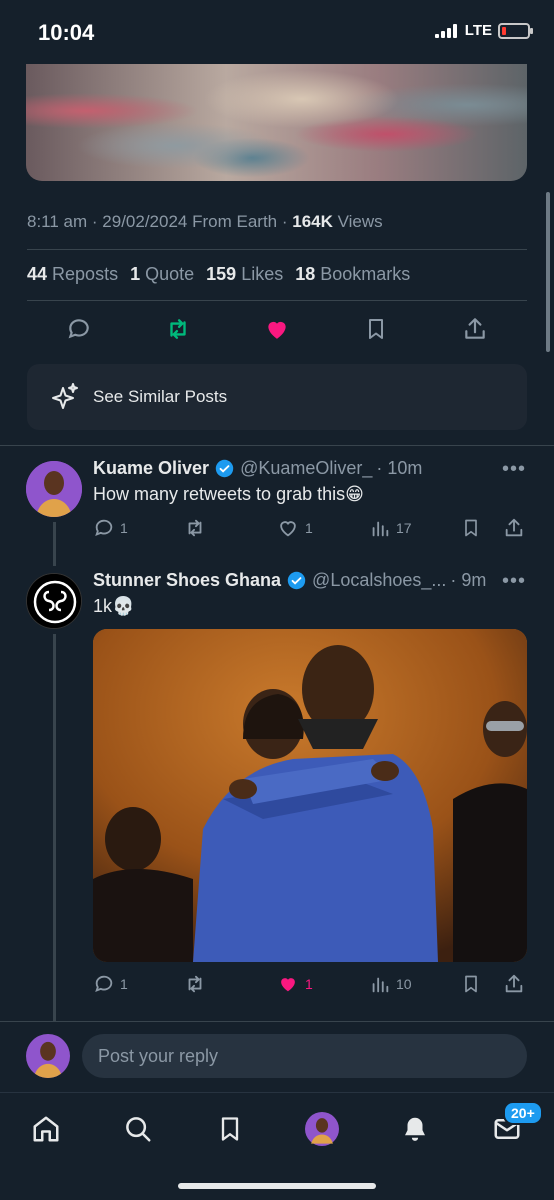 The height and width of the screenshot is (1200, 554). I want to click on likes-stat: 159 Likes, so click(244, 274).